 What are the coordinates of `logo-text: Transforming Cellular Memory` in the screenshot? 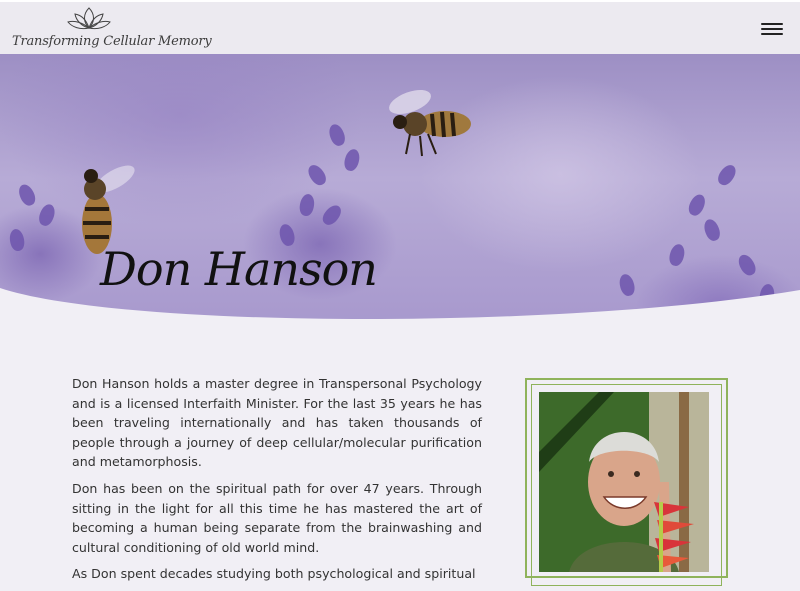 It's located at (112, 41).